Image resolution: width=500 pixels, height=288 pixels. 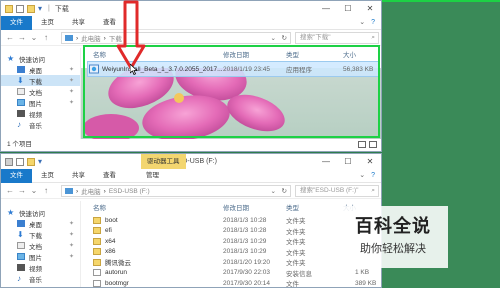 What do you see at coordinates (237, 273) in the screenshot?
I see `table-row: autorun 2017/9/30 22:03 安装信息 1 KB` at bounding box center [237, 273].